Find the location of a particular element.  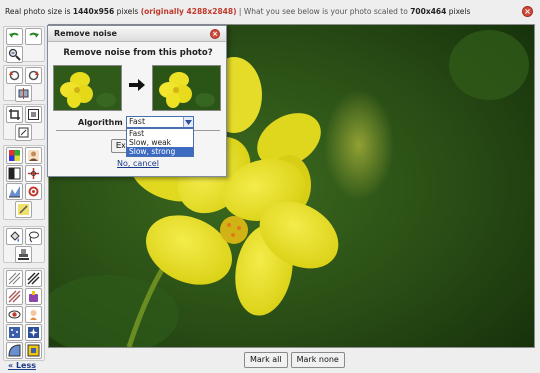

arrow-right-icon is located at coordinates (137, 85).